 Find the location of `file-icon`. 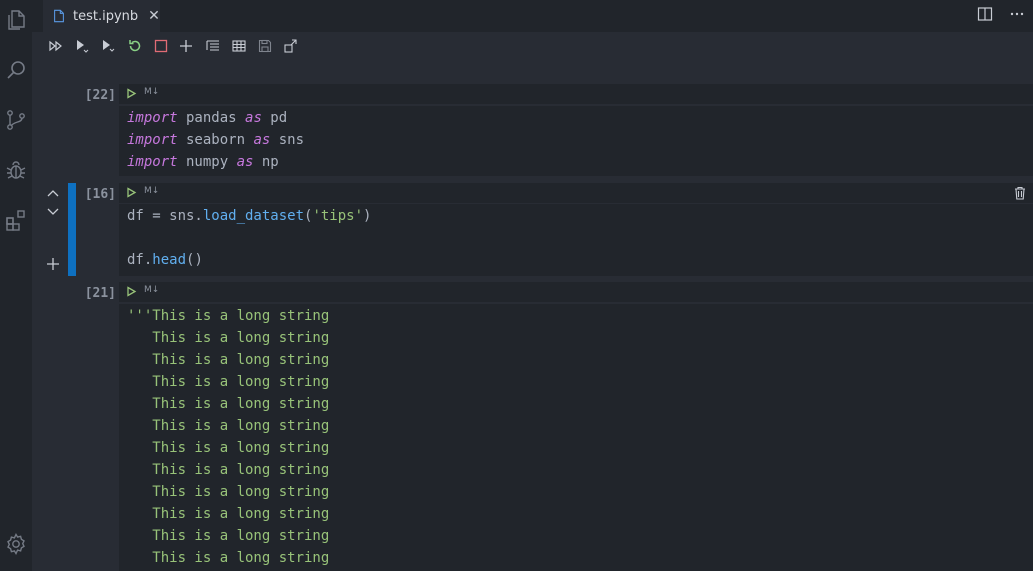

file-icon is located at coordinates (59, 16).